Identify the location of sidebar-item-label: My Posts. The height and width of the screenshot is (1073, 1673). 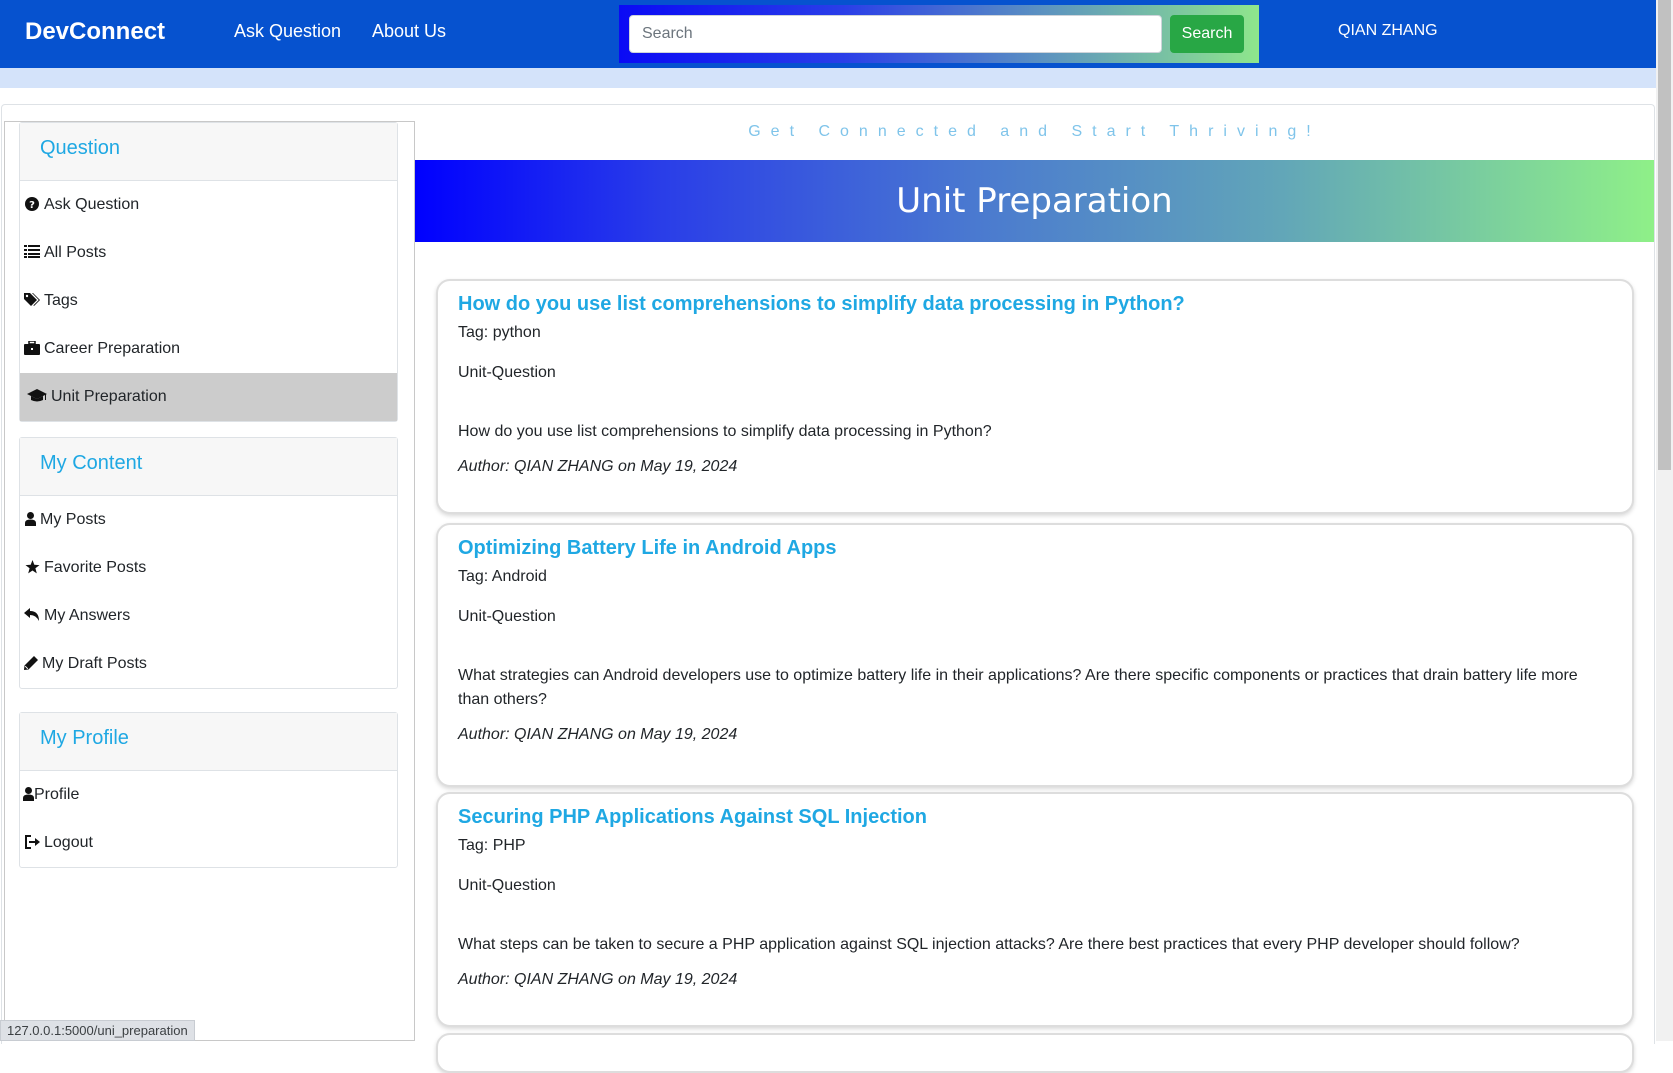
(73, 519).